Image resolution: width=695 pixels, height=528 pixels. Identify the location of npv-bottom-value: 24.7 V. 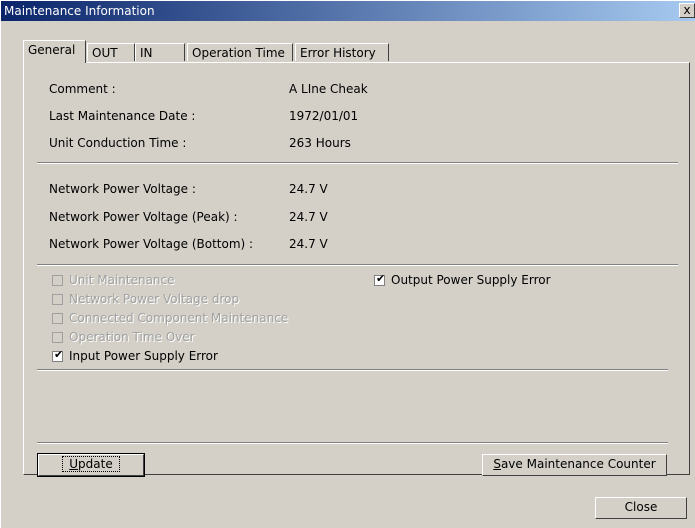
(308, 244).